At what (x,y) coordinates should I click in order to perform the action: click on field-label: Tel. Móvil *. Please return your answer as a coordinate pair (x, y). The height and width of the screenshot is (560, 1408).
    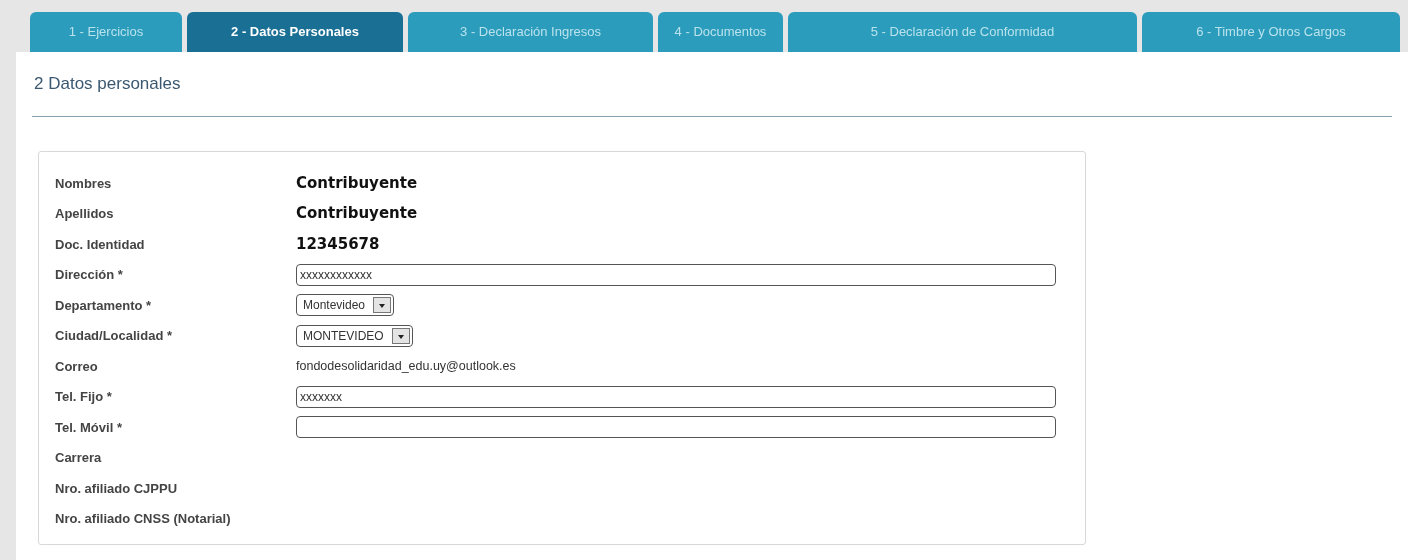
    Looking at the image, I should click on (89, 427).